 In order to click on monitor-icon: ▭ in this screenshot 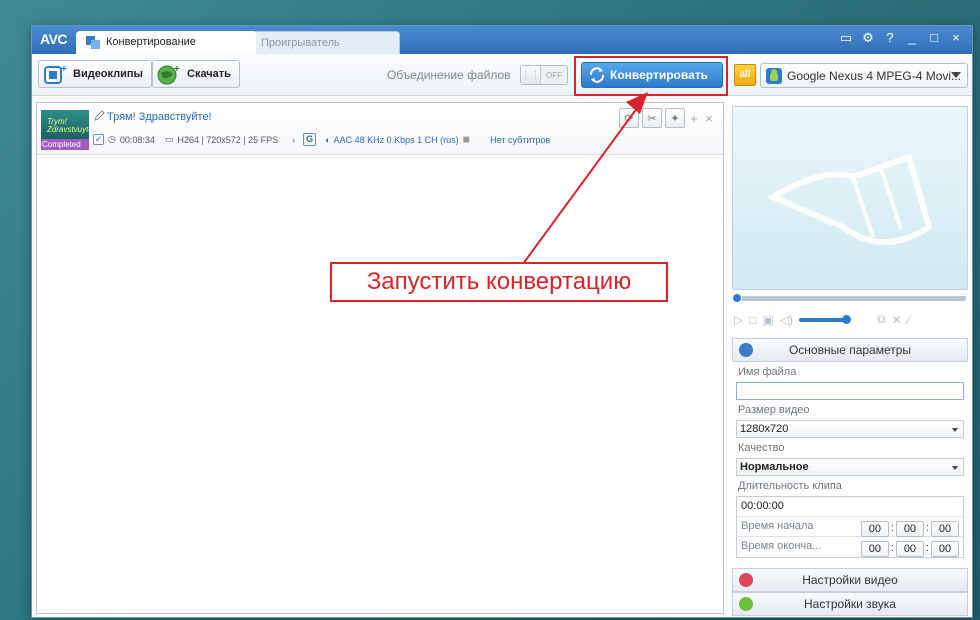, I will do `click(846, 38)`.